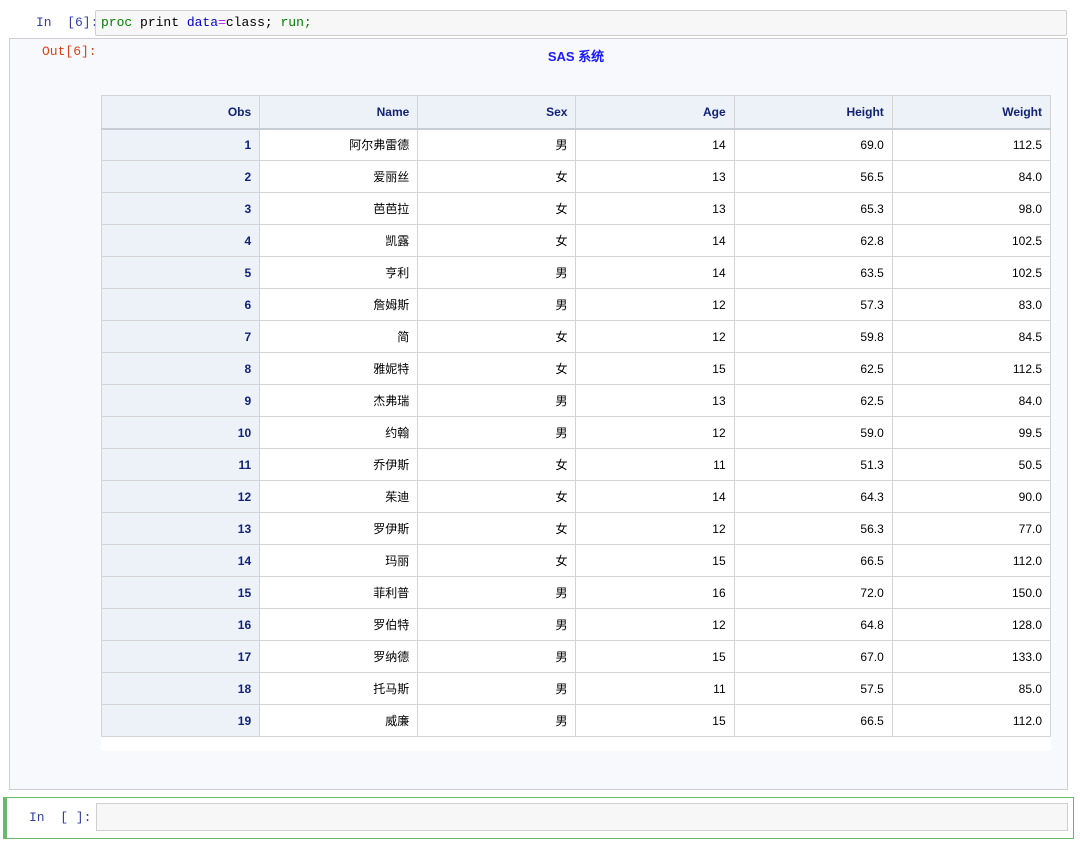 This screenshot has height=849, width=1080. I want to click on cell-weight: 50.5, so click(971, 464).